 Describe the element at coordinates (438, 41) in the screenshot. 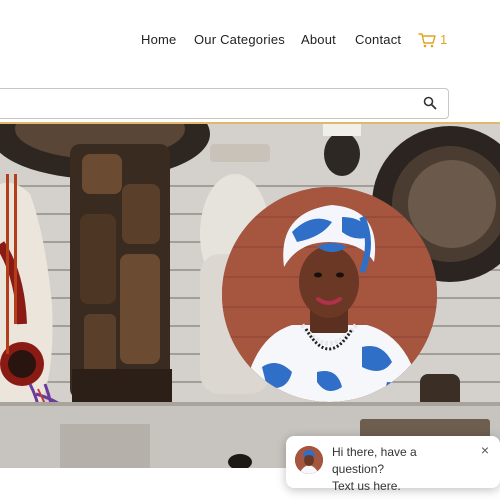

I see `cart-button: 1` at that location.